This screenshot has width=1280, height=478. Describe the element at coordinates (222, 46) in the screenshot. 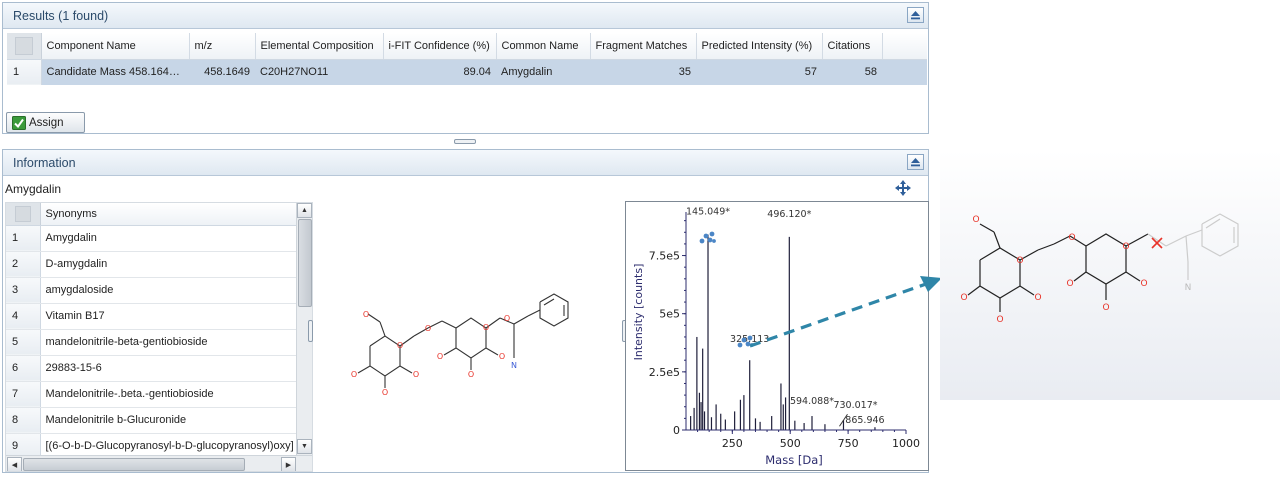

I see `column-header: m/z` at that location.